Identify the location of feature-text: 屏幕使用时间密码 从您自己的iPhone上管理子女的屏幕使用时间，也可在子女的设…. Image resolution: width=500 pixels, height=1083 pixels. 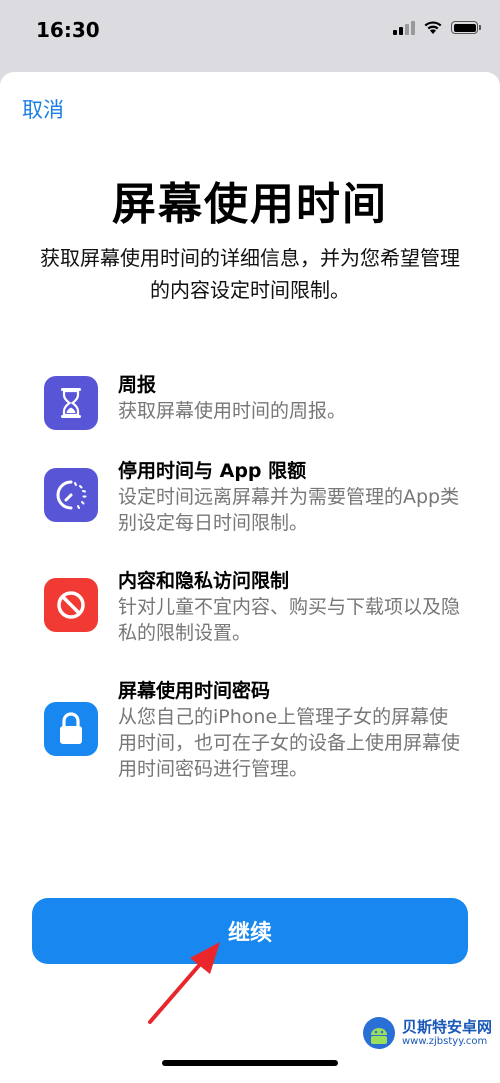
(291, 730).